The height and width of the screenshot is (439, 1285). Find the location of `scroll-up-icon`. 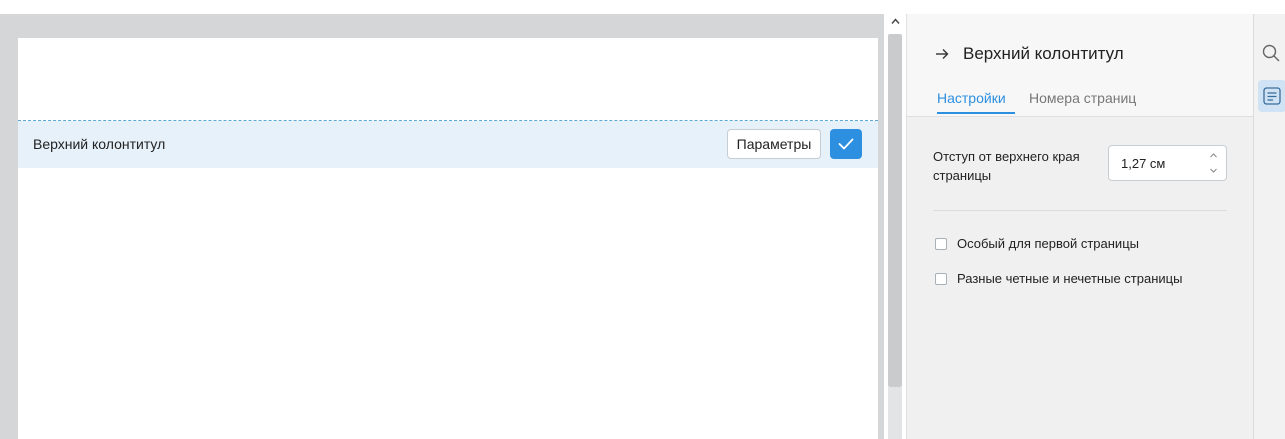

scroll-up-icon is located at coordinates (895, 21).